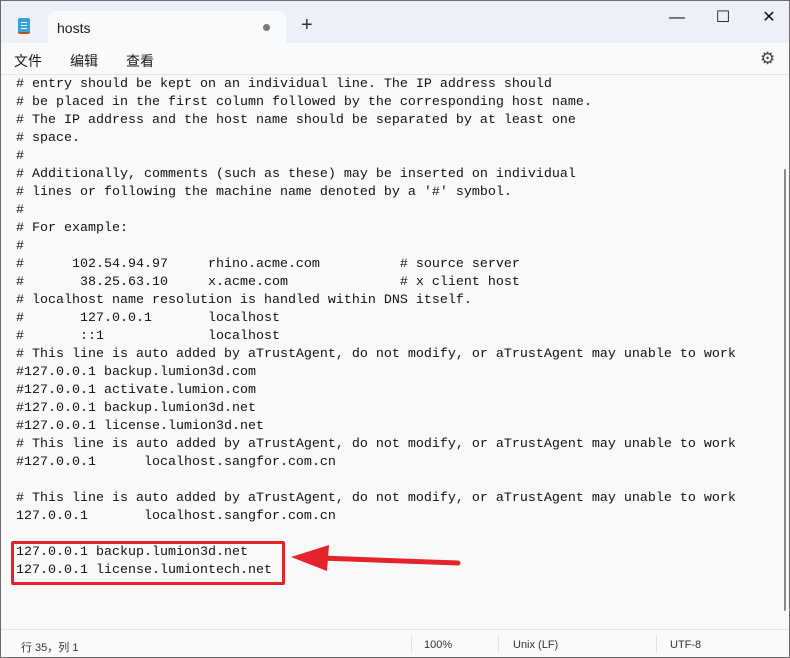  What do you see at coordinates (148, 563) in the screenshot?
I see `annotation-highlight-box` at bounding box center [148, 563].